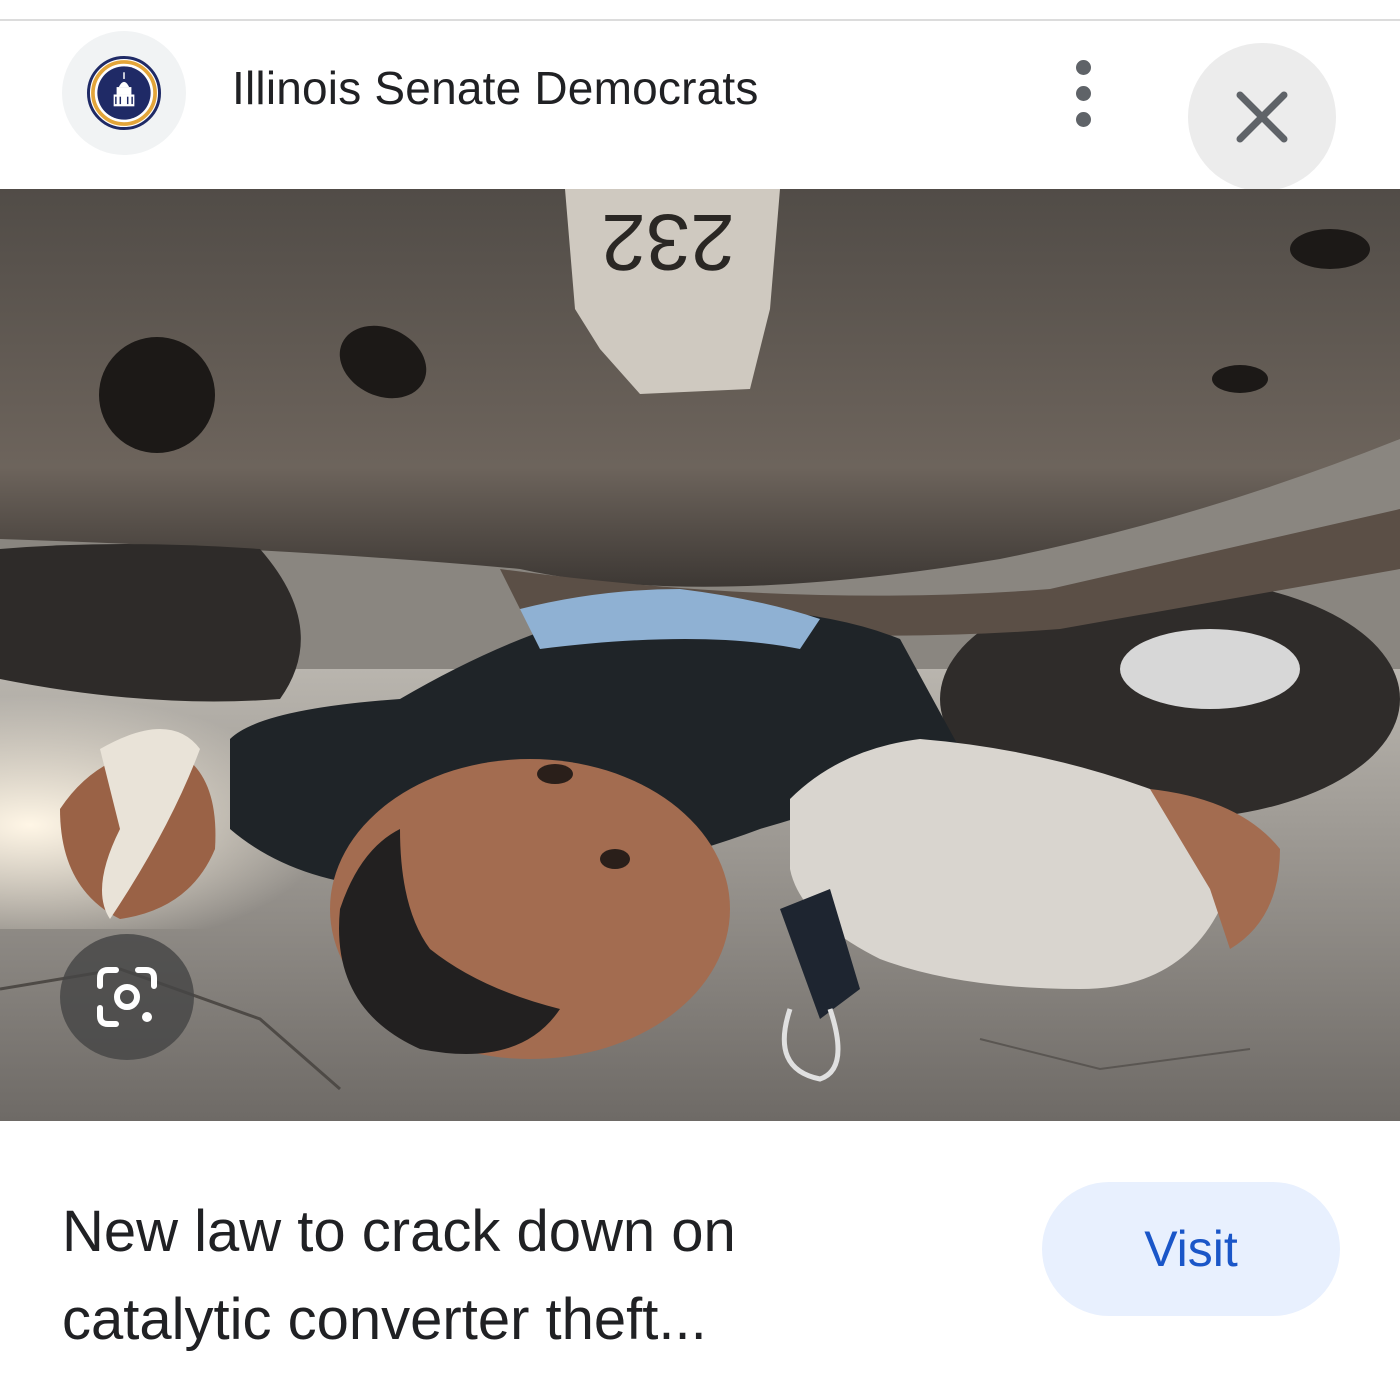 This screenshot has width=1400, height=1400. I want to click on more-vert-icon, so click(1083, 67).